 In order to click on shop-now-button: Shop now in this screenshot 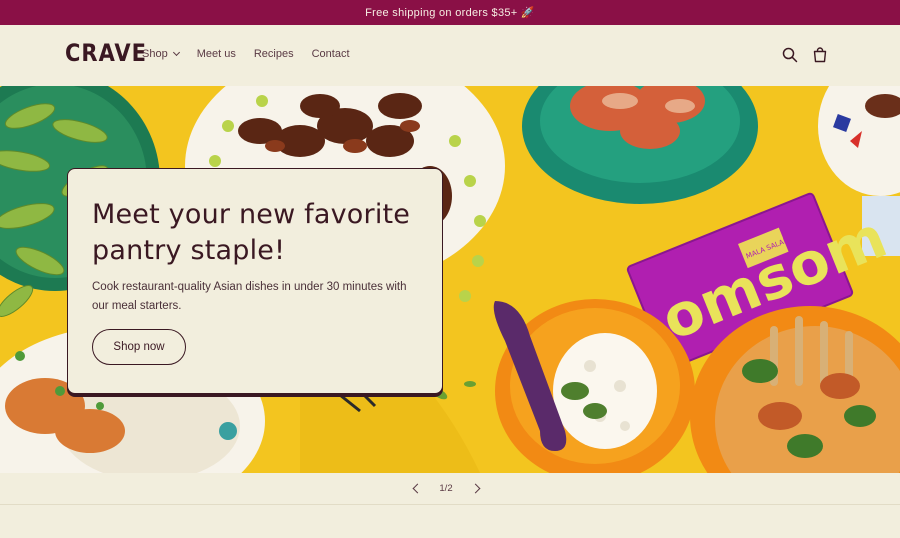, I will do `click(139, 347)`.